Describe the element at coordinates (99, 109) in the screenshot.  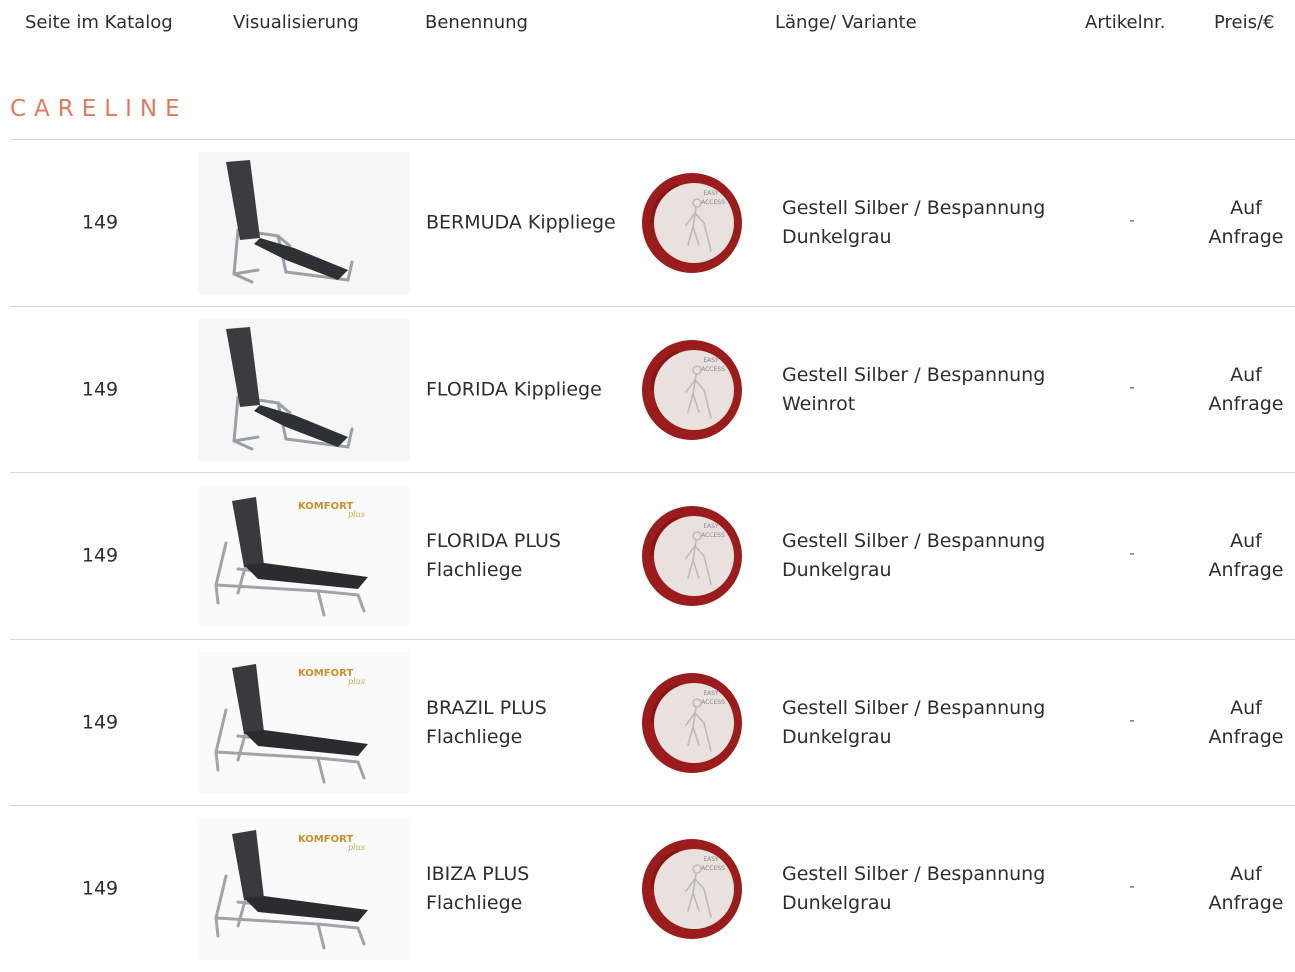
I see `section-title: CARELINE` at that location.